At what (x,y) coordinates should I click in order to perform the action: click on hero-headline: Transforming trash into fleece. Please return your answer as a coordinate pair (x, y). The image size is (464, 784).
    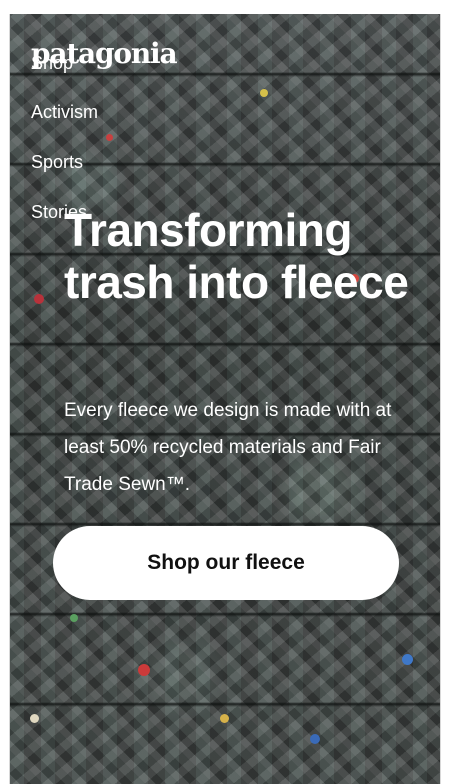
    Looking at the image, I should click on (236, 256).